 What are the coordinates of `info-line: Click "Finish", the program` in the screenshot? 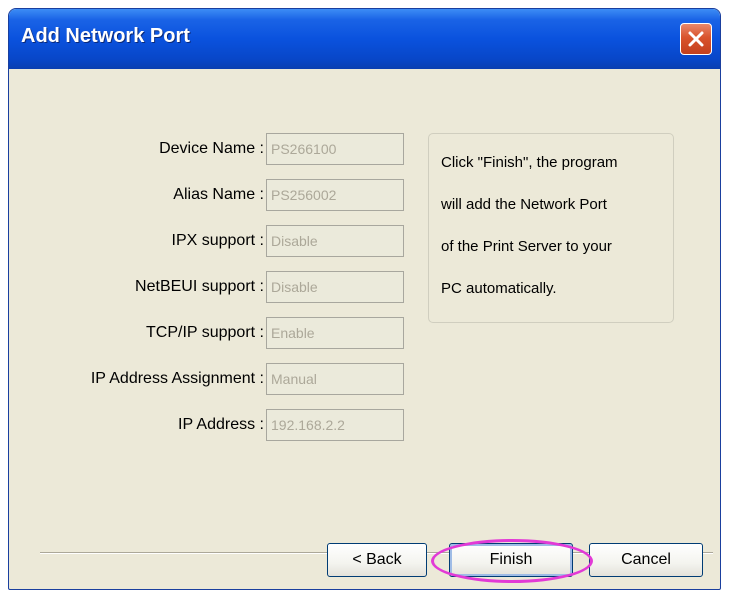 It's located at (529, 162).